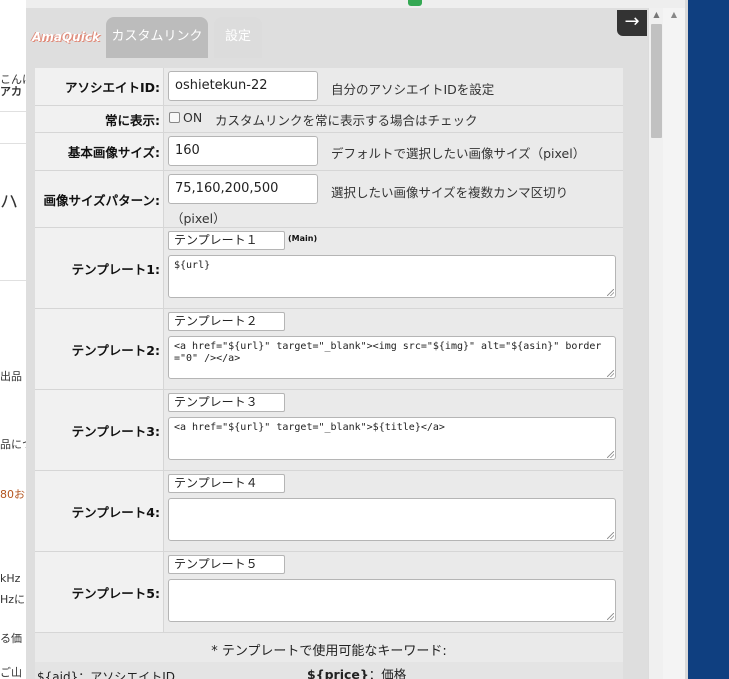 This screenshot has width=729, height=679. I want to click on bg-text: 80お, so click(12, 494).